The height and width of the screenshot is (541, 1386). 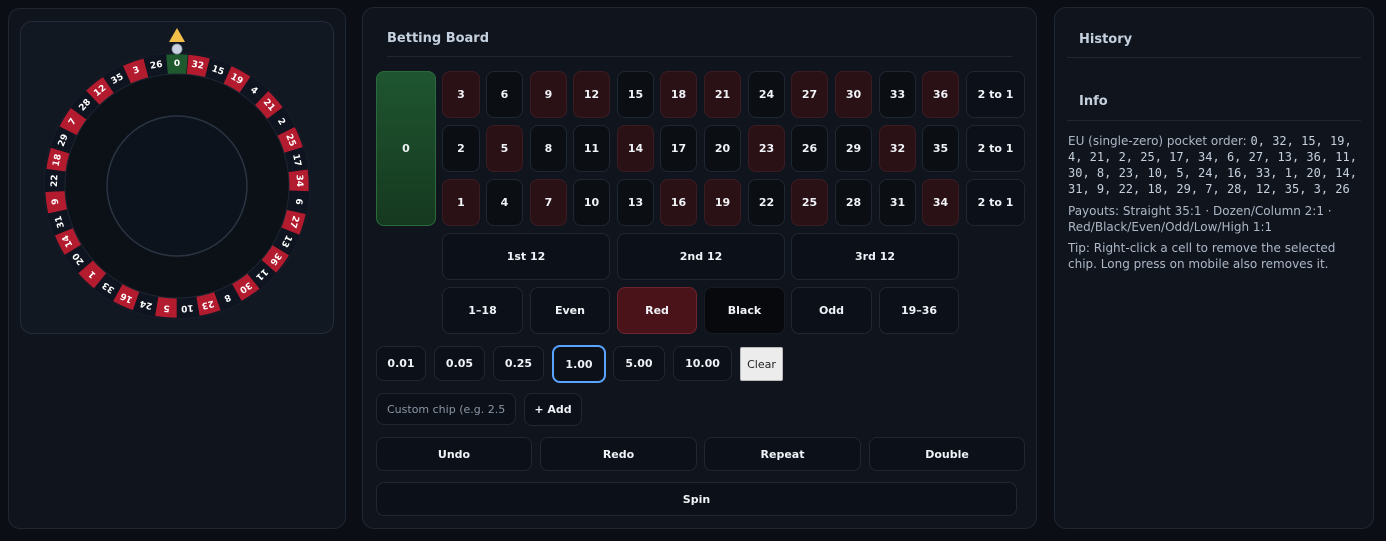 What do you see at coordinates (639, 363) in the screenshot?
I see `chip-5-00: 5.00` at bounding box center [639, 363].